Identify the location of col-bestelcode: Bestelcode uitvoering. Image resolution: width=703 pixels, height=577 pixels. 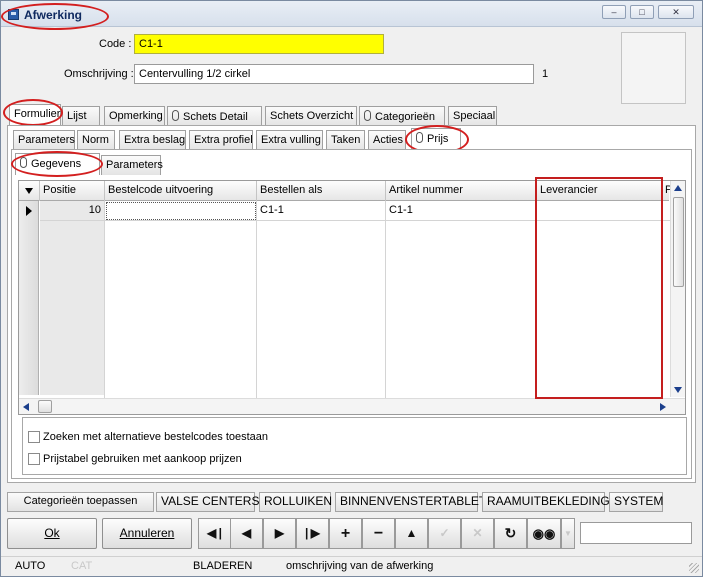
(181, 191).